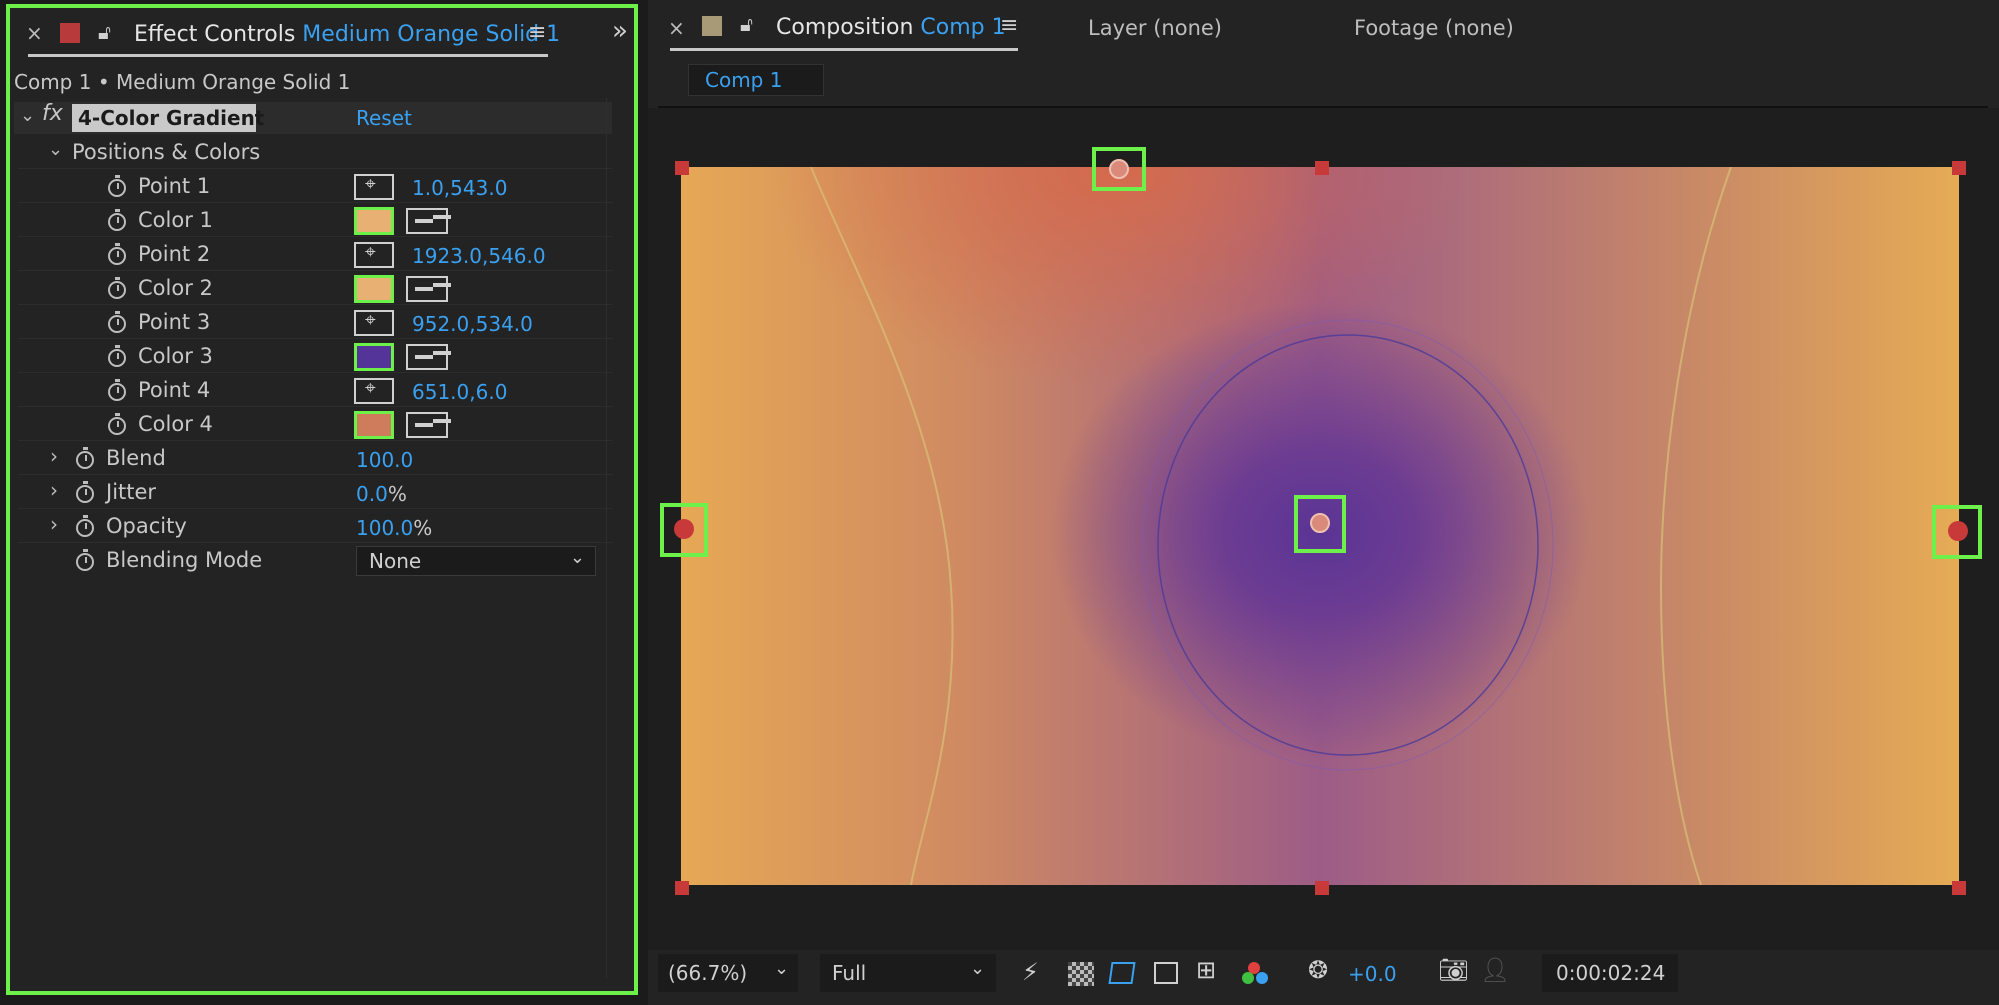 The width and height of the screenshot is (1999, 1005). I want to click on opacity-value: 100.0, so click(384, 528).